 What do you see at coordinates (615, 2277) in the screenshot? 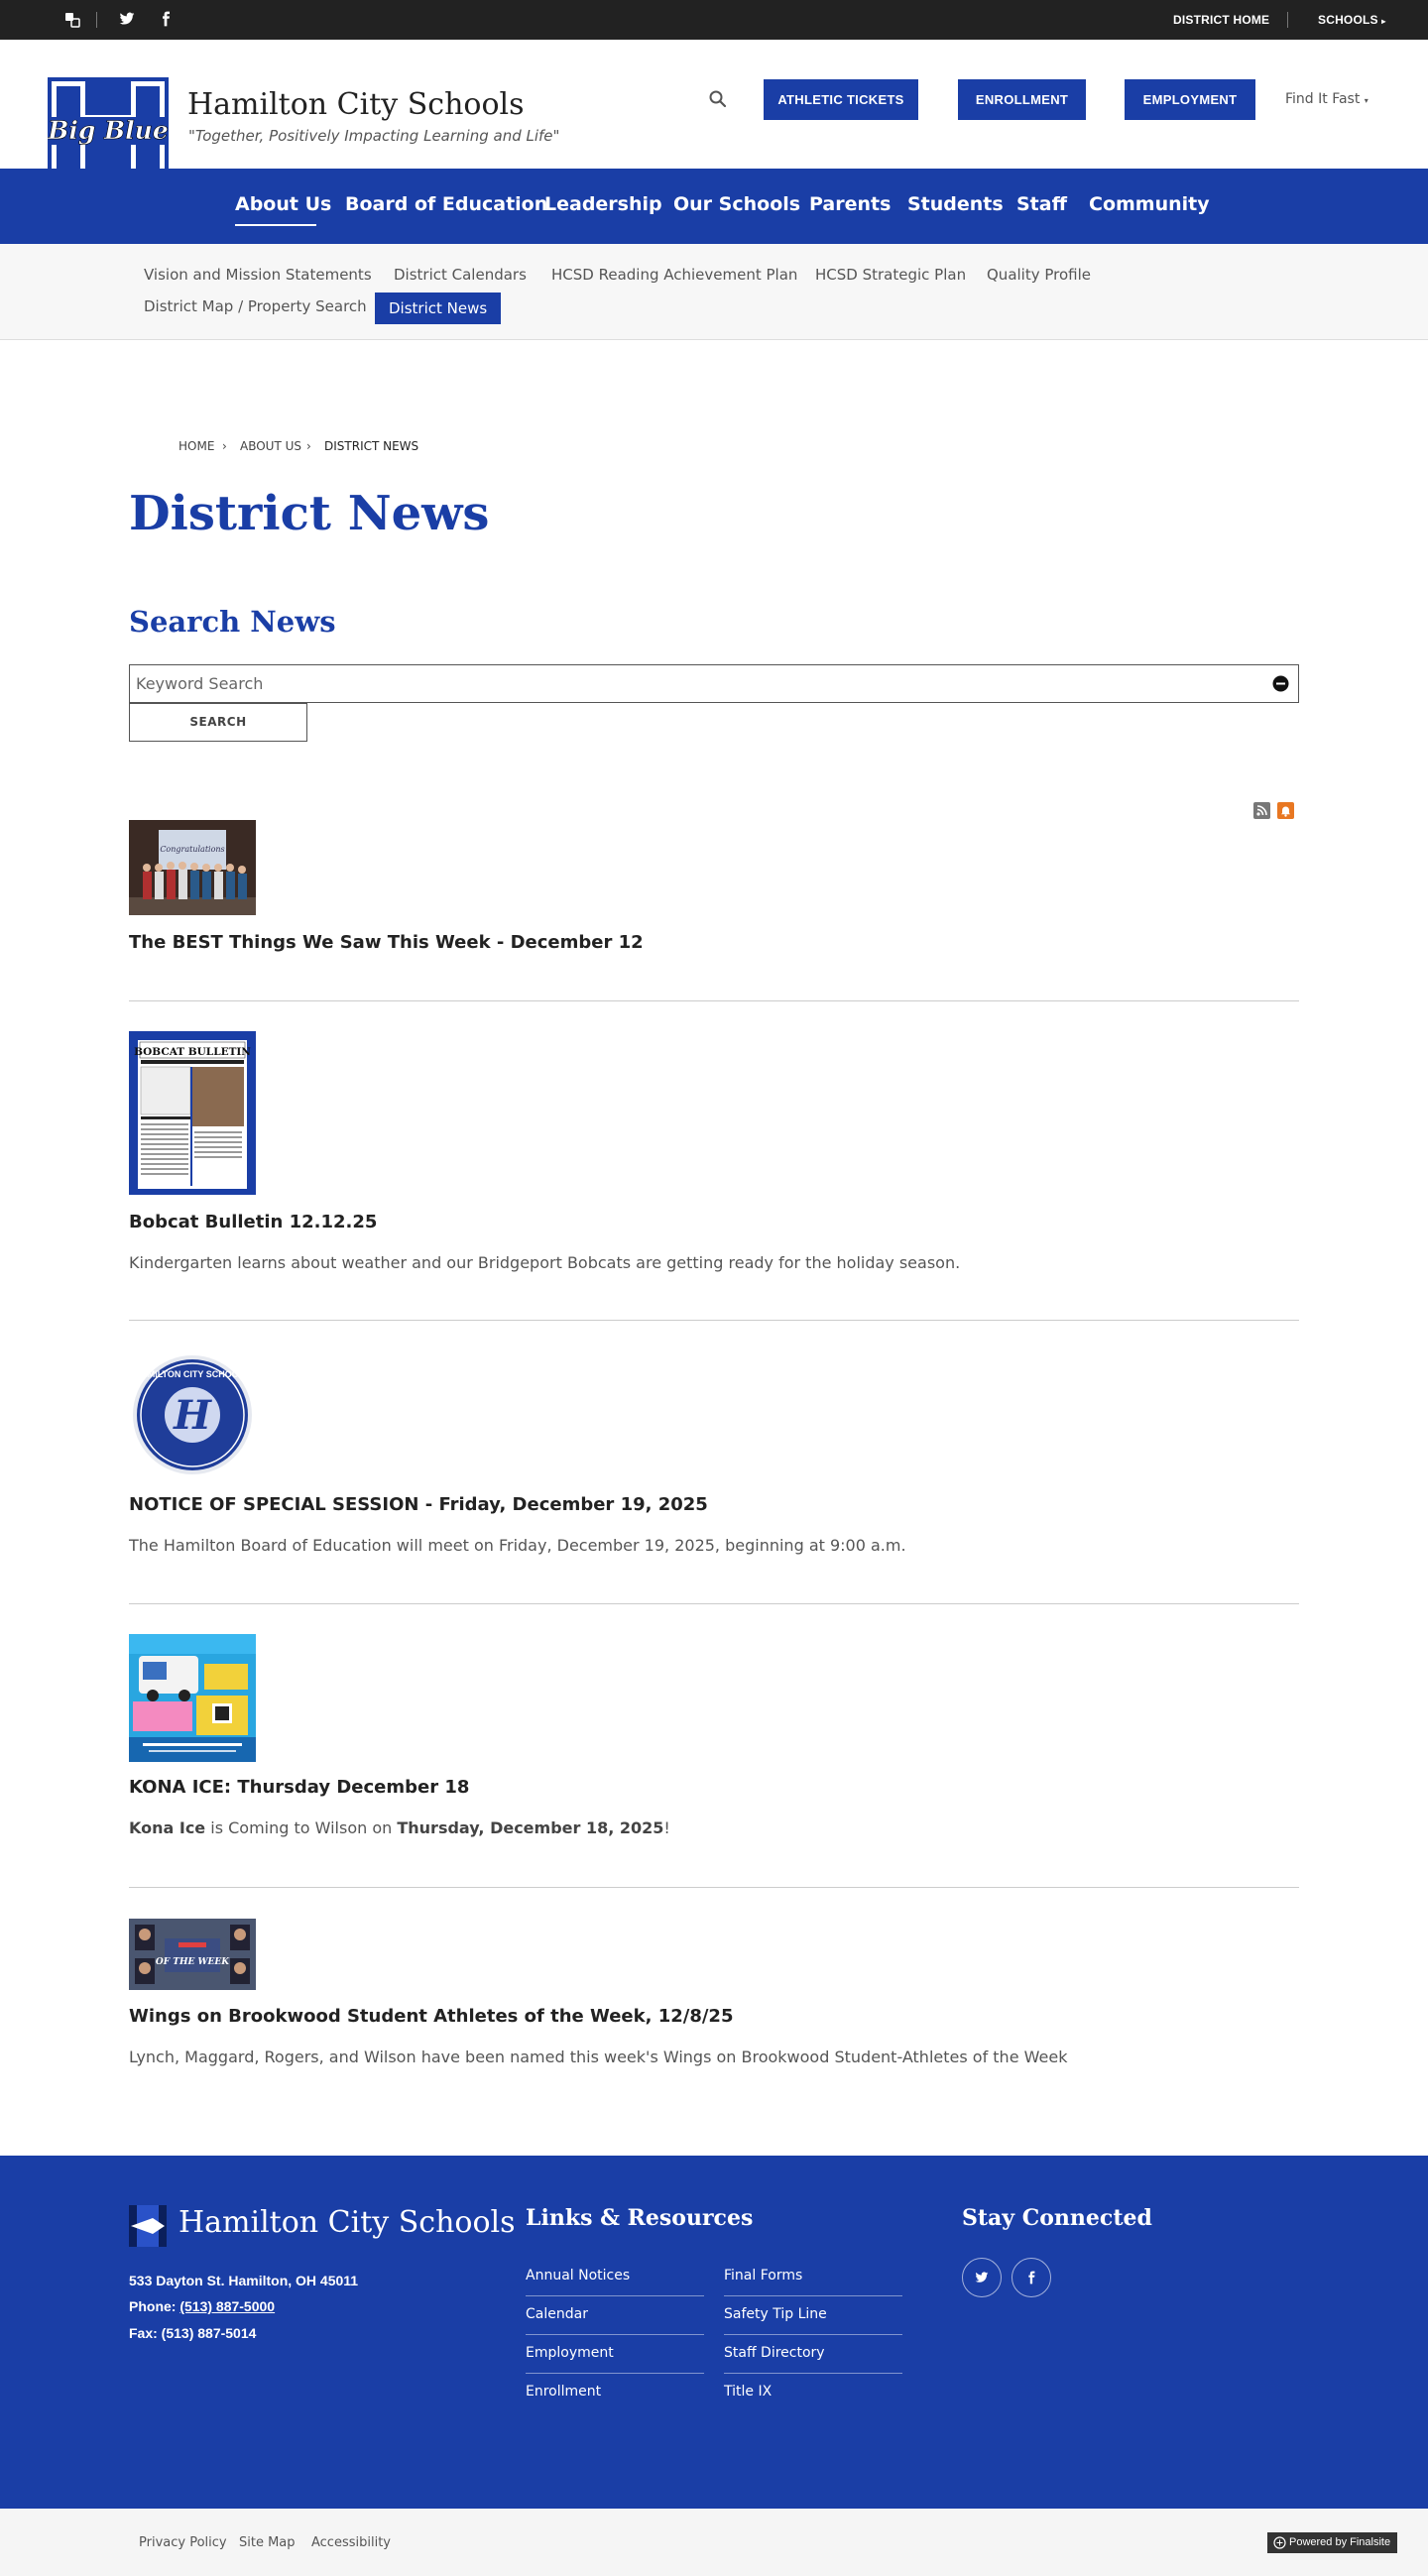
I see `footer-link-annual-notices: Annual Notices` at bounding box center [615, 2277].